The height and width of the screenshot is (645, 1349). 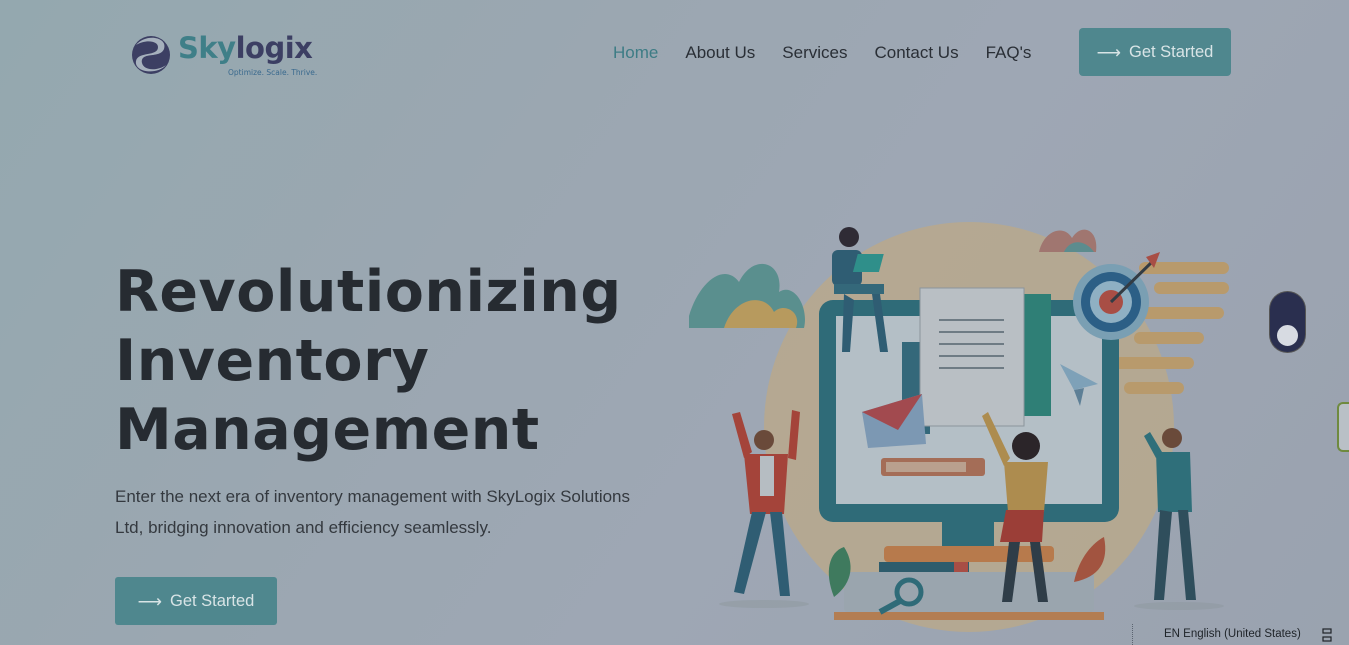 I want to click on nav-item-home: Home, so click(x=635, y=53).